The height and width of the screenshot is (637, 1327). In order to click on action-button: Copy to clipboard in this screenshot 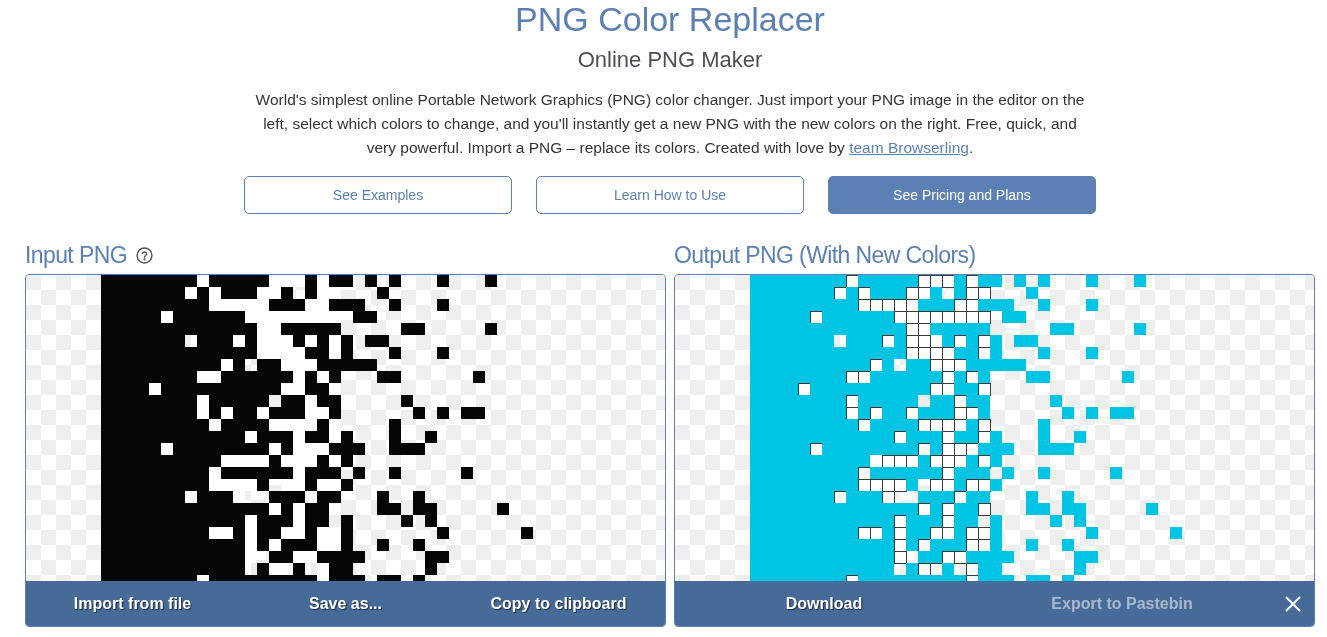, I will do `click(558, 603)`.